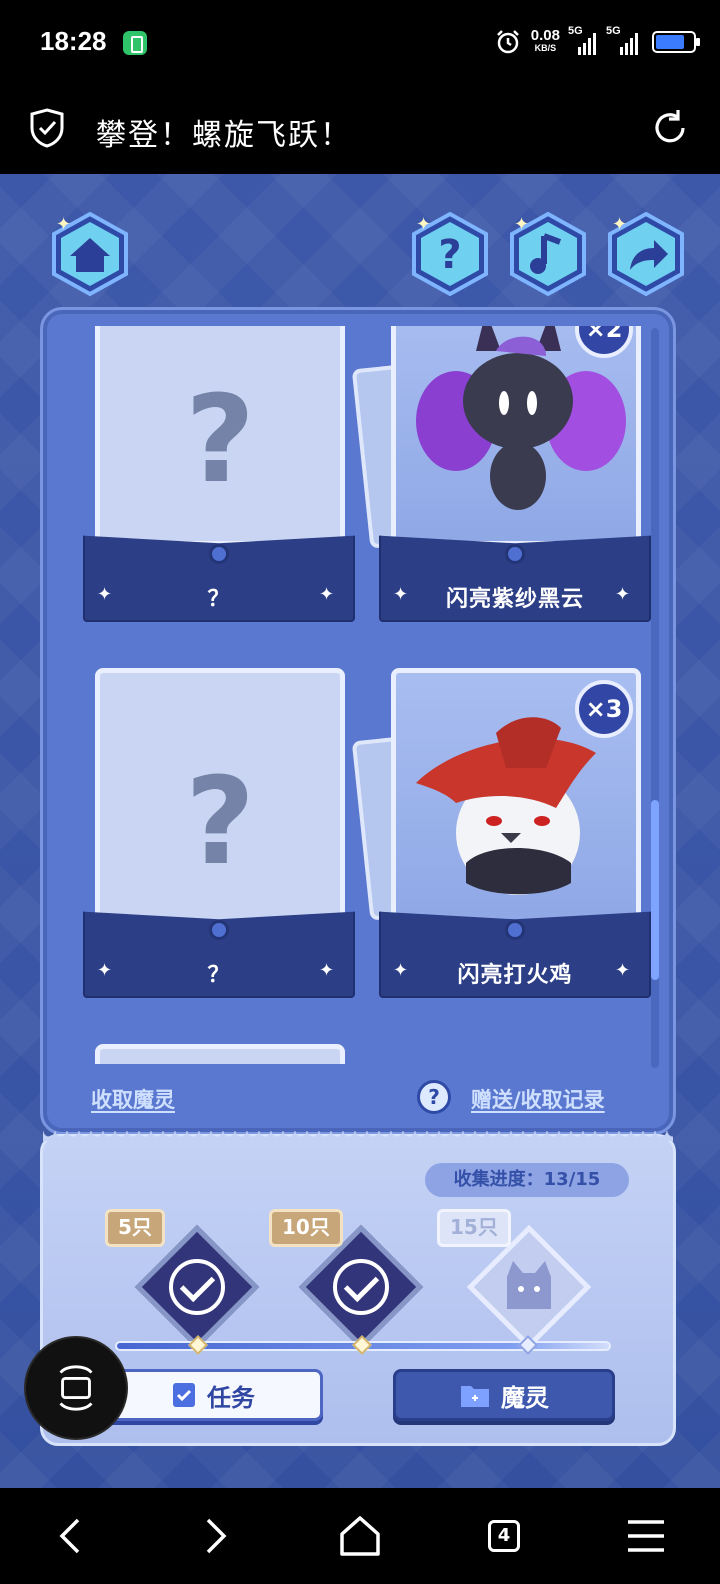 This screenshot has height=1584, width=720. Describe the element at coordinates (521, 418) in the screenshot. I see `purple-cloud-creature-image` at that location.